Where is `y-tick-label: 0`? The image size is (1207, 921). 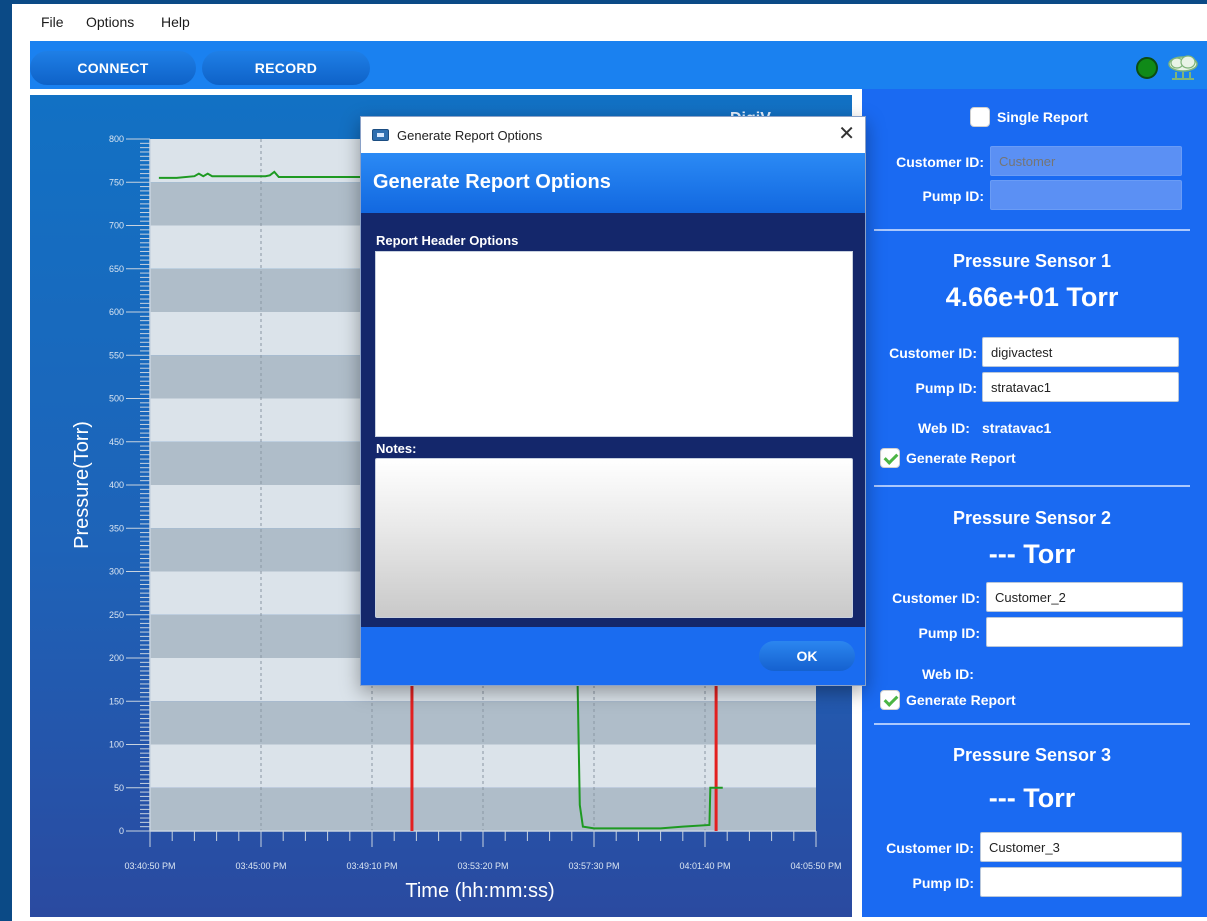
y-tick-label: 0 is located at coordinates (121, 831).